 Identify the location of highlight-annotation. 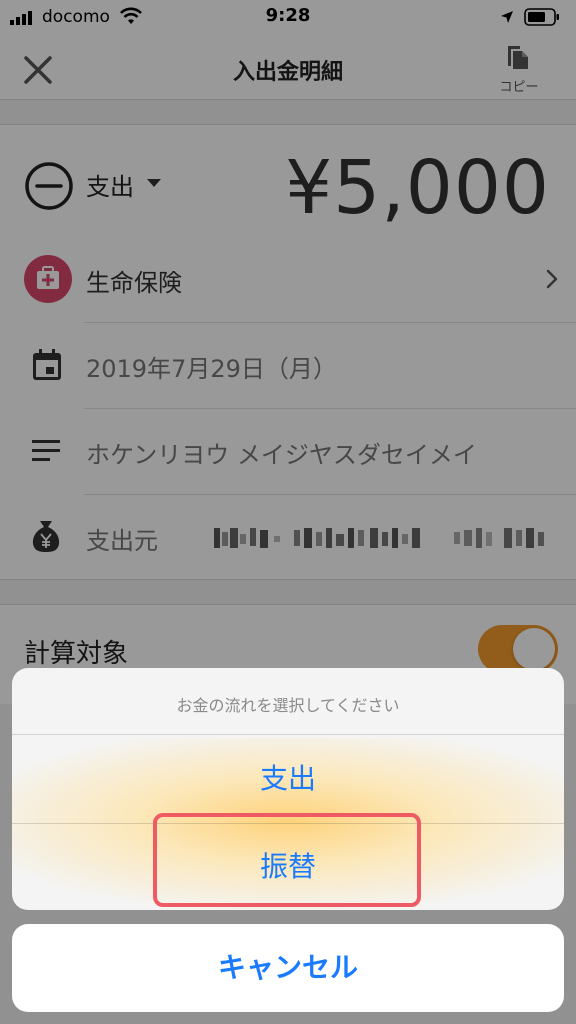
(287, 860).